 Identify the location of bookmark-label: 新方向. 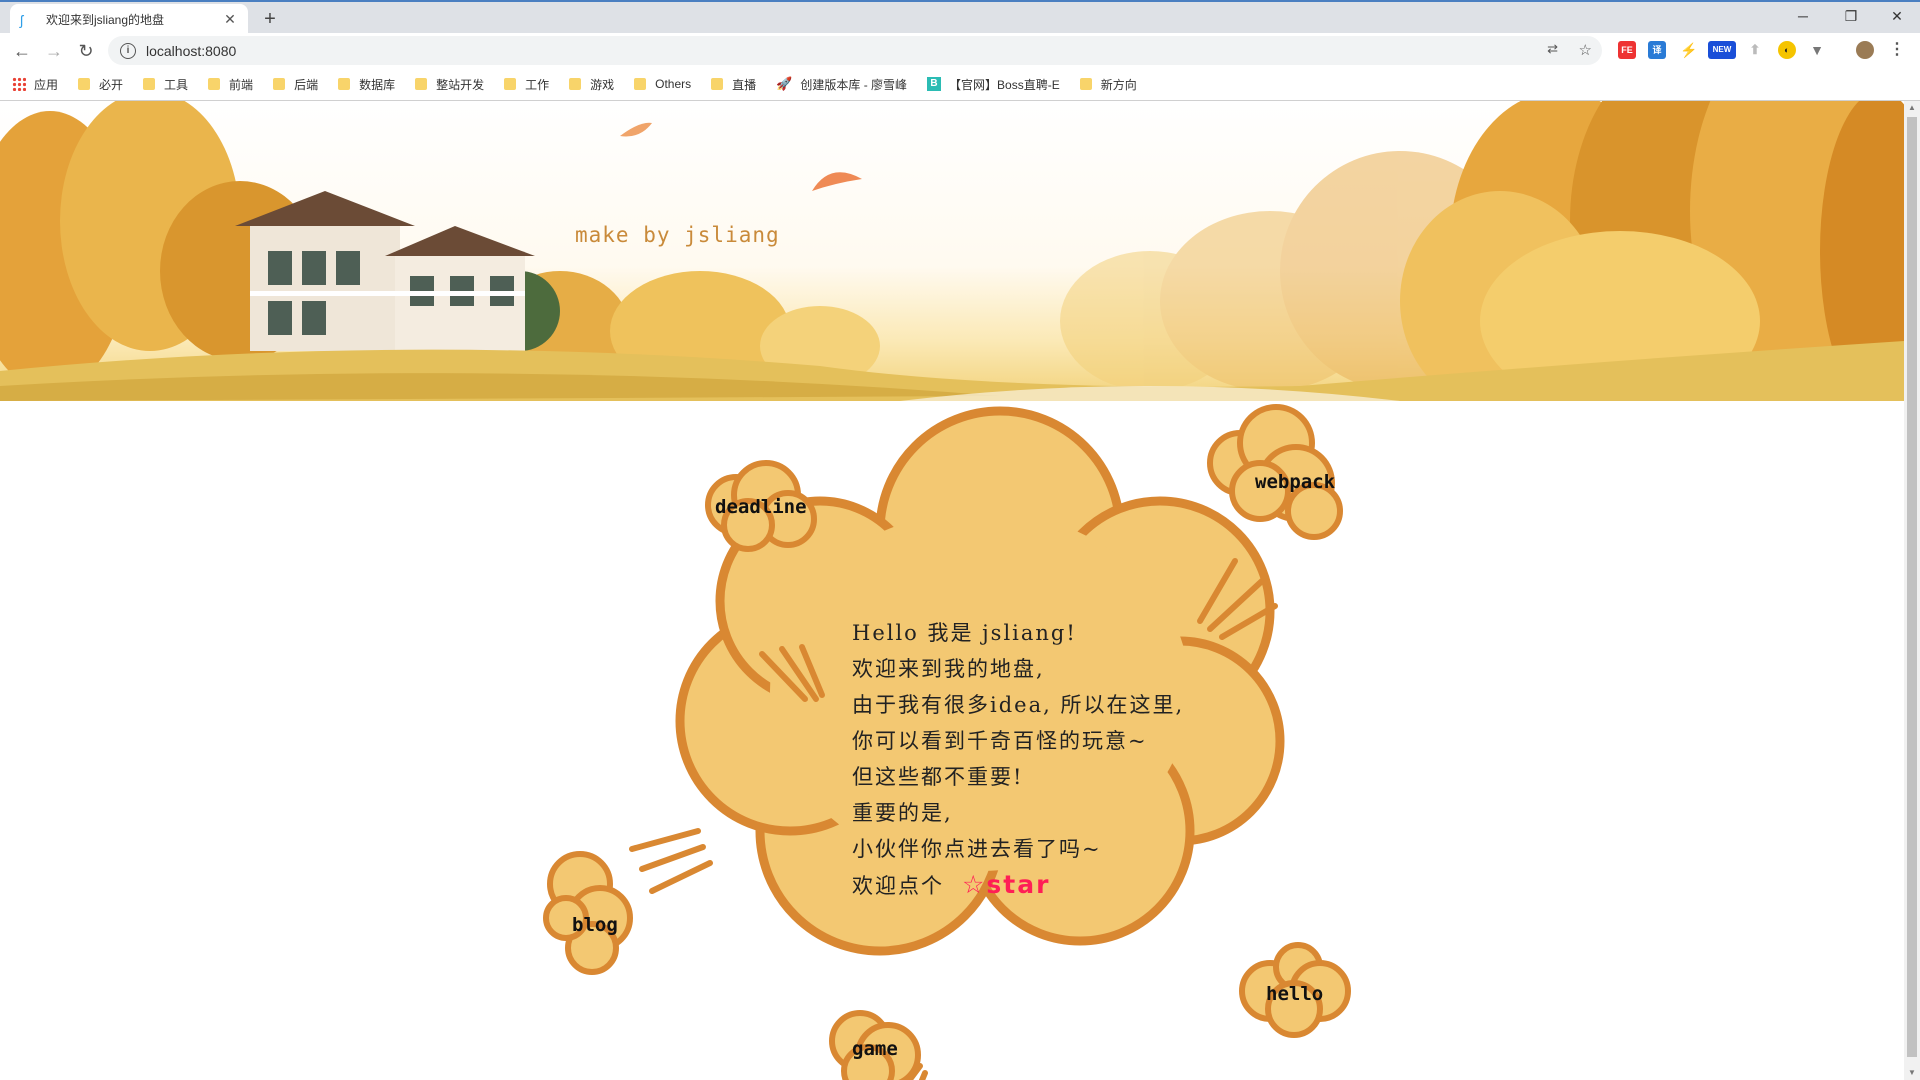
(1118, 84).